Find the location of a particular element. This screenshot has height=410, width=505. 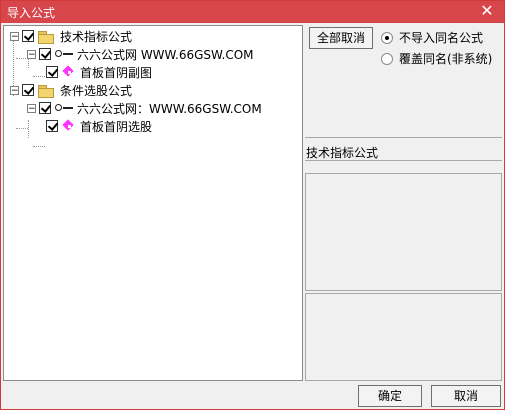

uncheck-all-button: 全部取消 is located at coordinates (341, 38).